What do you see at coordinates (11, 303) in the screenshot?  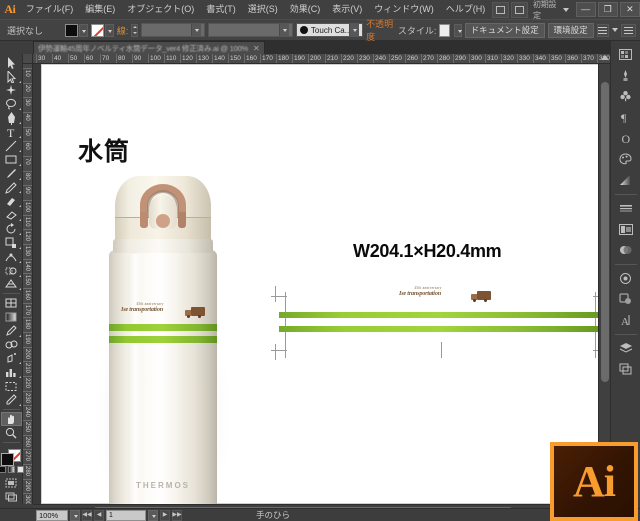 I see `mesh-tool` at bounding box center [11, 303].